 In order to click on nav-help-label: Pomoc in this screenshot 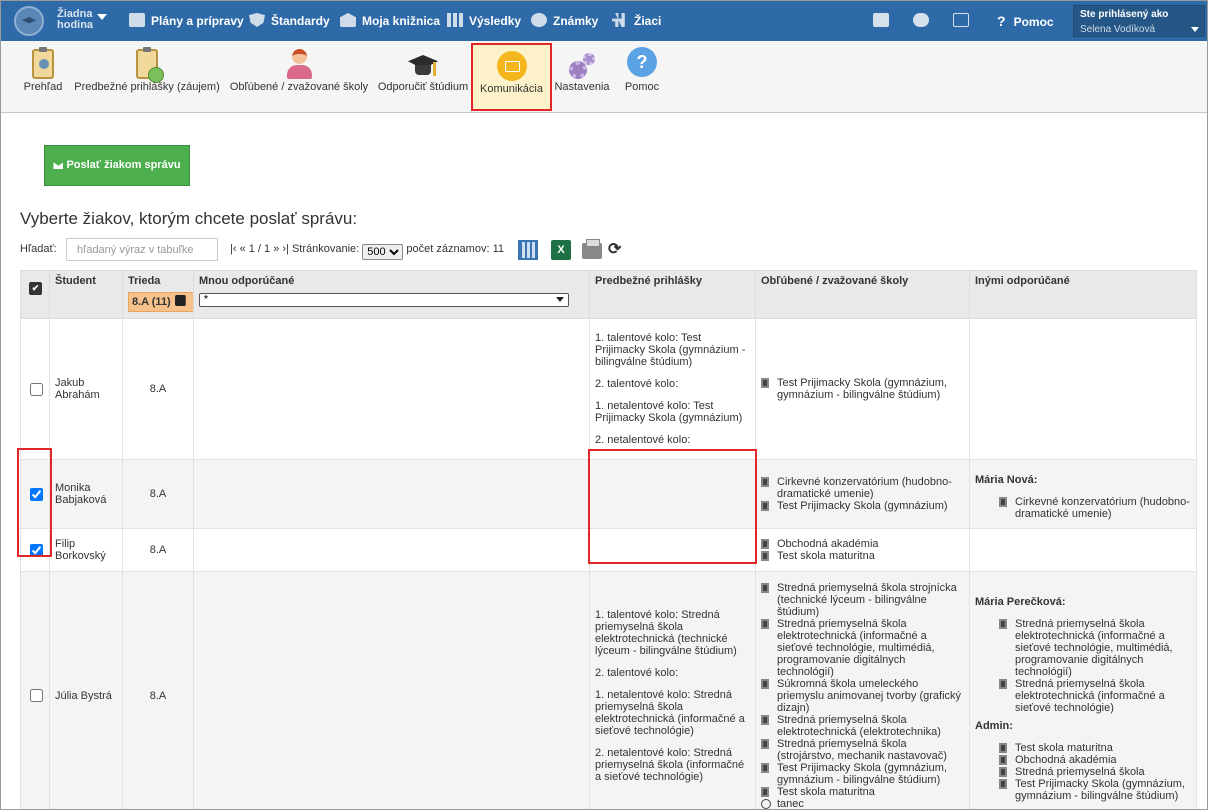, I will do `click(1033, 22)`.